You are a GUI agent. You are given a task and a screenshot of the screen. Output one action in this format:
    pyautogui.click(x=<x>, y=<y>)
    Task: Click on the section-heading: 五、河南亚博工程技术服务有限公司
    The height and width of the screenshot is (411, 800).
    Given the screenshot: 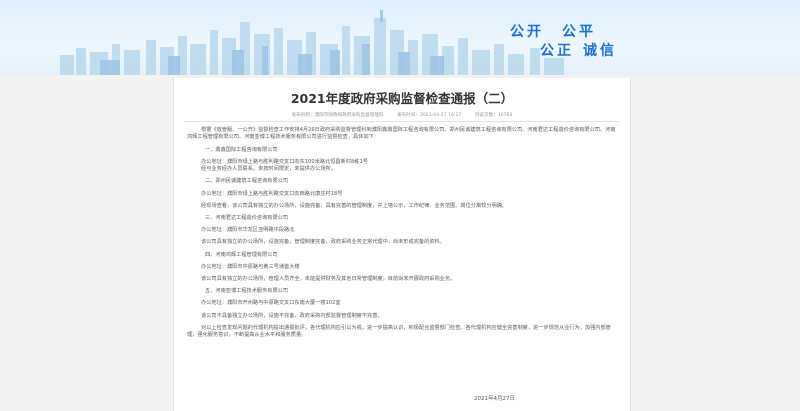 What is the action you would take?
    pyautogui.click(x=247, y=291)
    